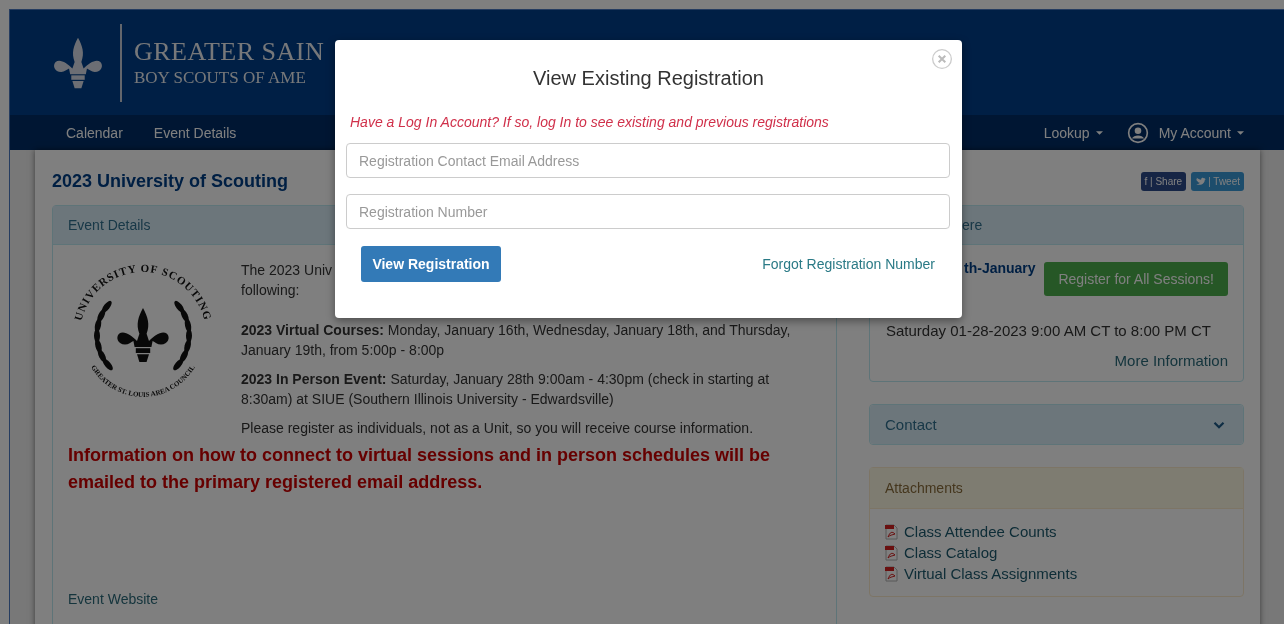  What do you see at coordinates (444, 599) in the screenshot?
I see `event-website-link: Event Website` at bounding box center [444, 599].